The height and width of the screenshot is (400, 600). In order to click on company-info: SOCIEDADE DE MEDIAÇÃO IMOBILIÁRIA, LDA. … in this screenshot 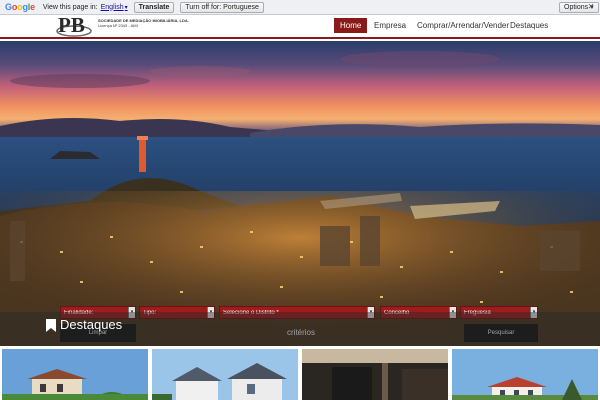, I will do `click(143, 23)`.